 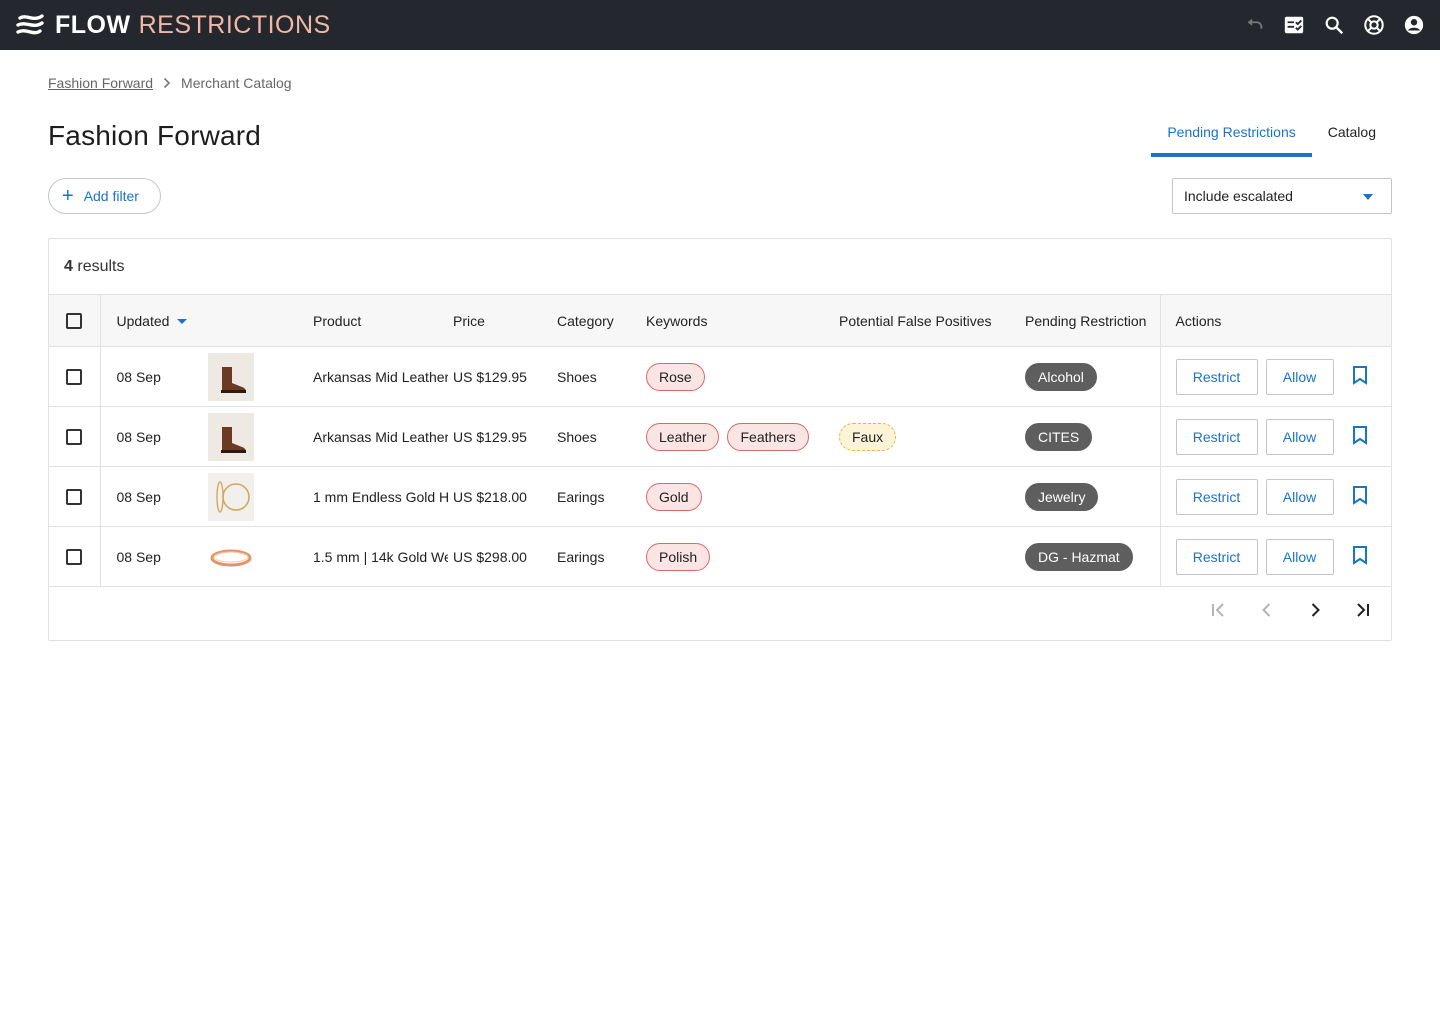 I want to click on add-filter-button: + Add filter, so click(x=104, y=196).